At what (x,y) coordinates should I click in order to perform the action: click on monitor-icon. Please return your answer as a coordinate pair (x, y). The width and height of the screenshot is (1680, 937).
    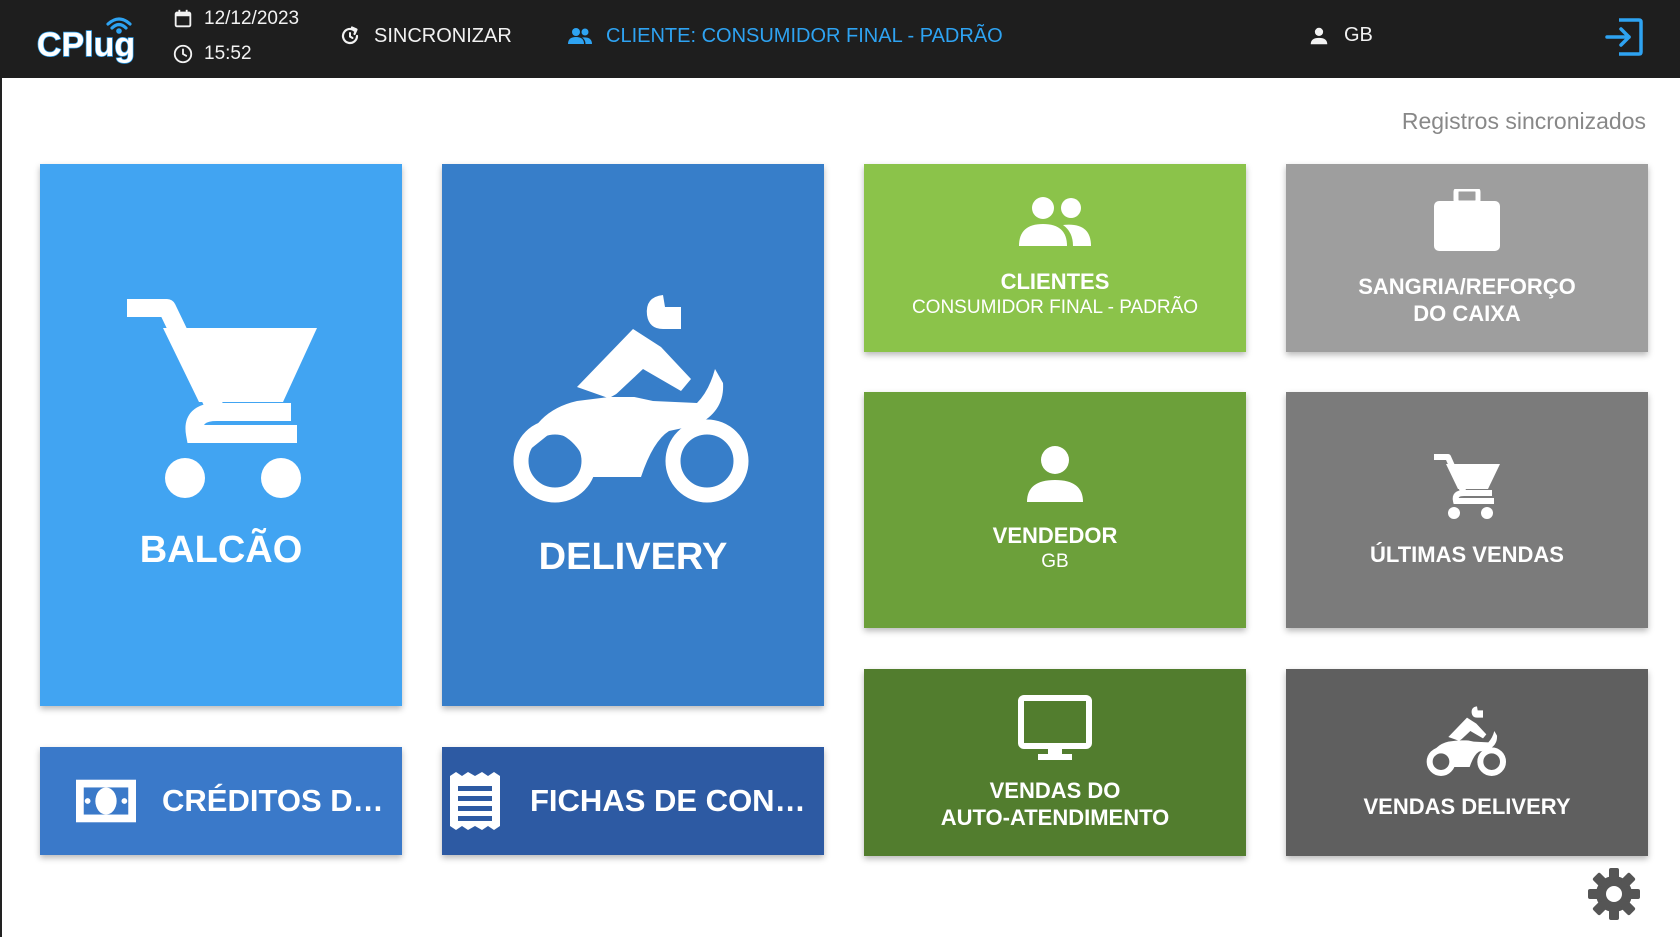
    Looking at the image, I should click on (1055, 727).